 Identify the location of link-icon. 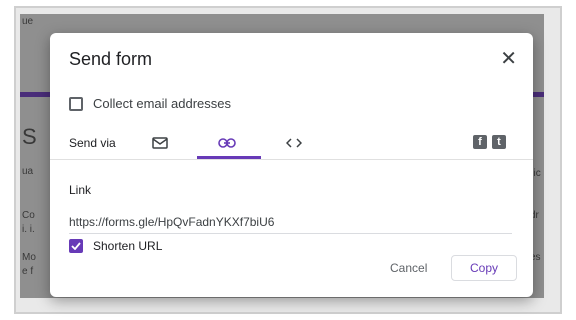
(227, 143).